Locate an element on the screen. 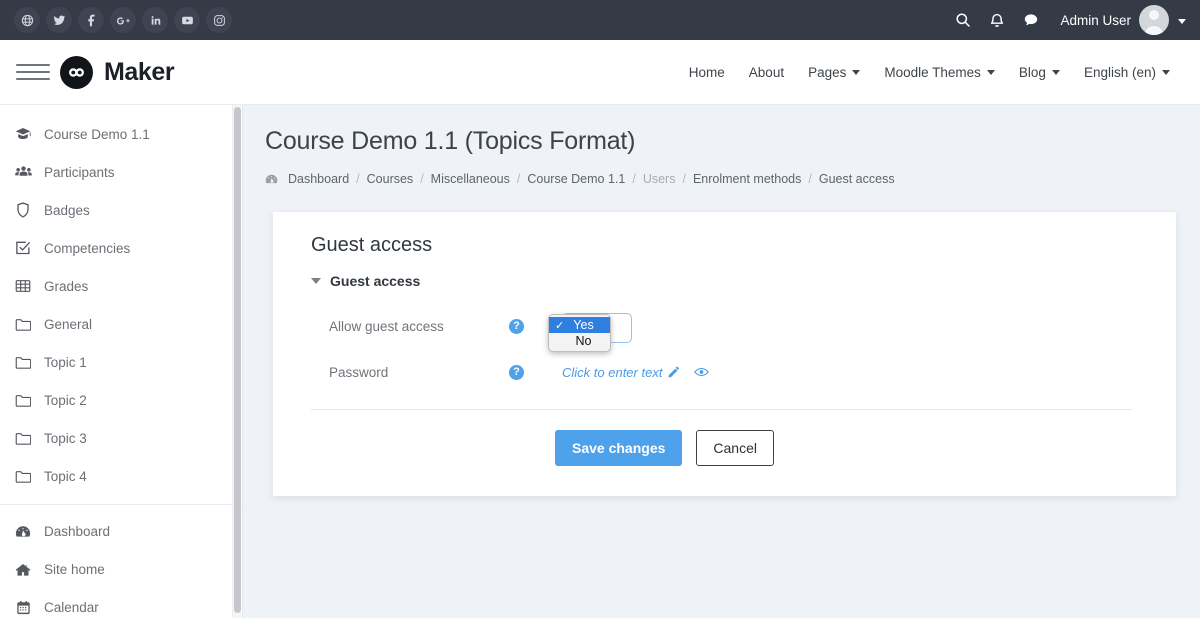  graduation-cap-icon is located at coordinates (23, 134).